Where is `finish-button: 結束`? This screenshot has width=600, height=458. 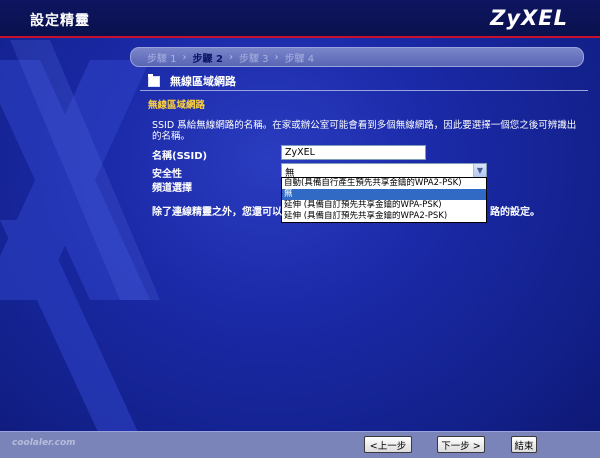 finish-button: 結束 is located at coordinates (524, 444).